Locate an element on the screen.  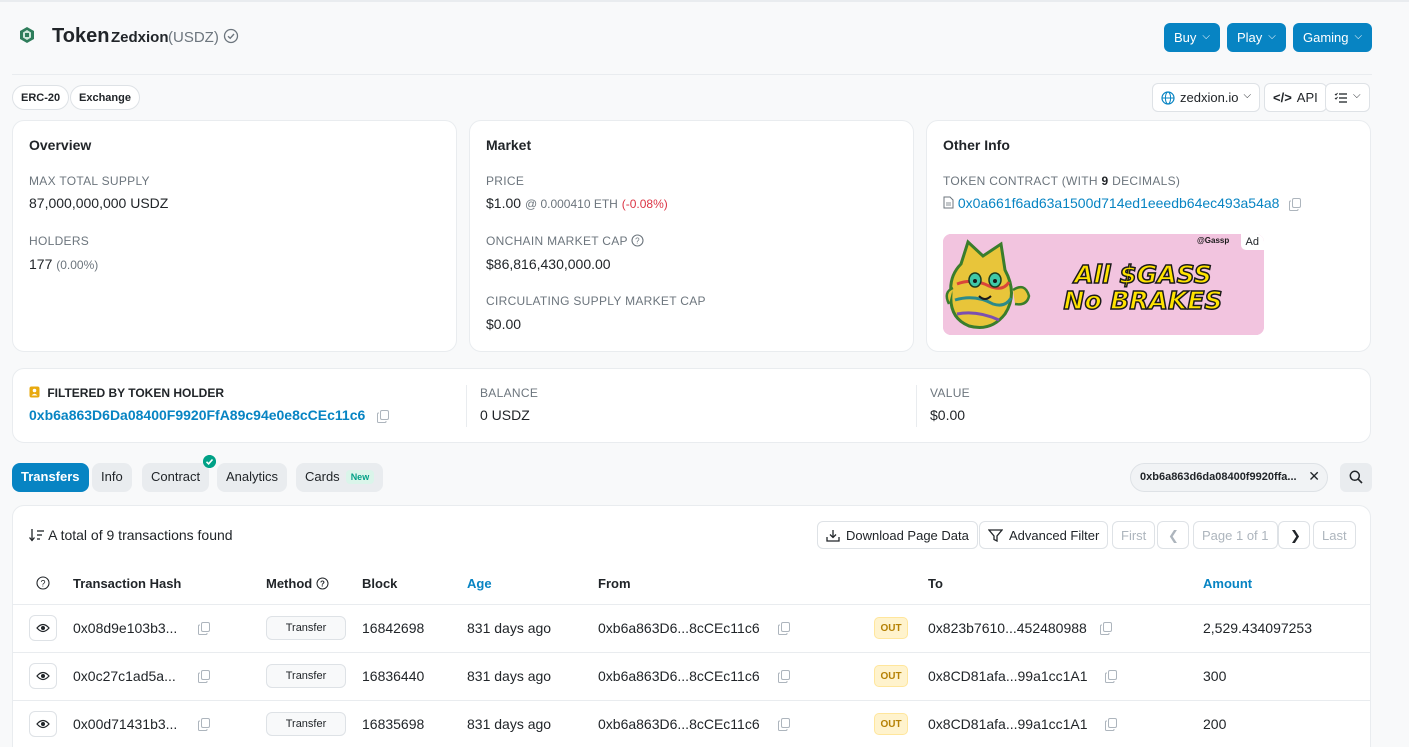
token-name: Zedxion is located at coordinates (140, 37).